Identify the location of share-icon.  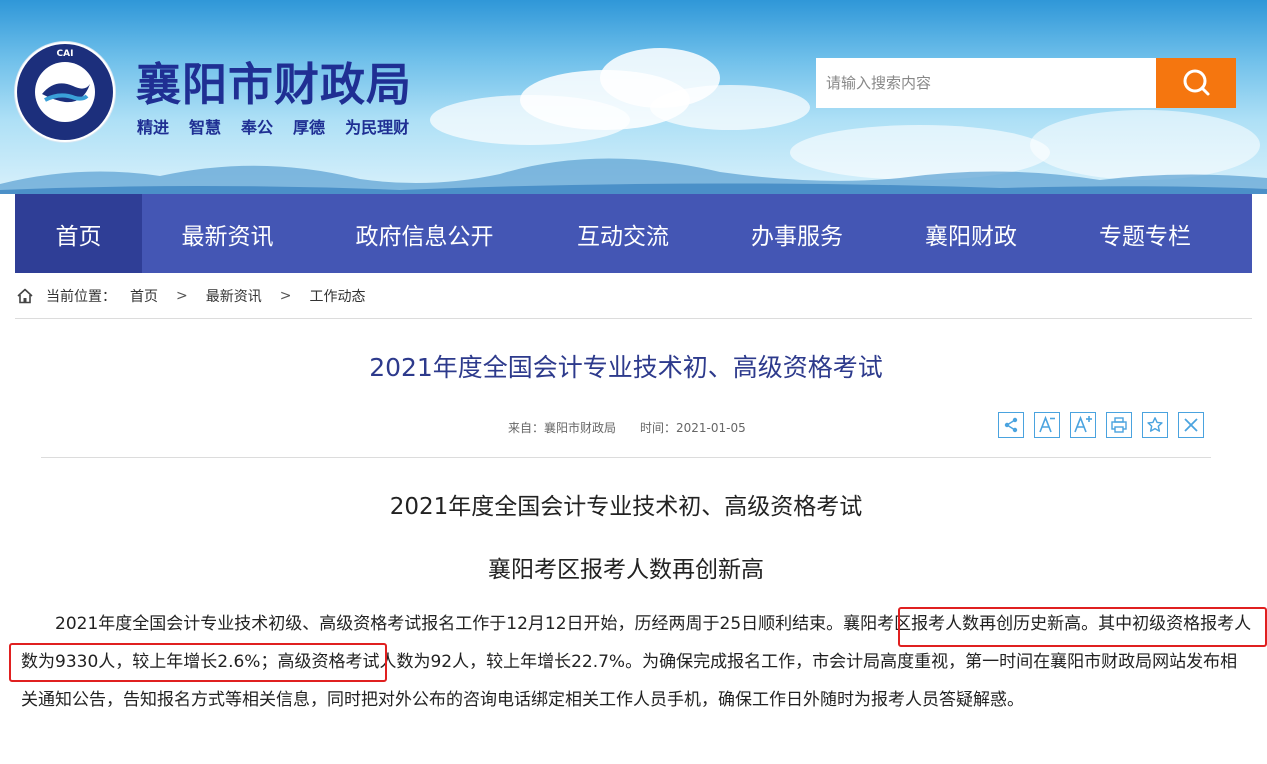
(1011, 425).